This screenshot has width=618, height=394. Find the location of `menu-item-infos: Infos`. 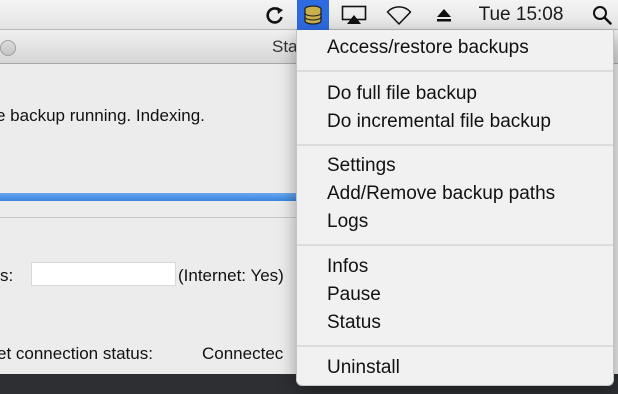

menu-item-infos: Infos is located at coordinates (347, 267).